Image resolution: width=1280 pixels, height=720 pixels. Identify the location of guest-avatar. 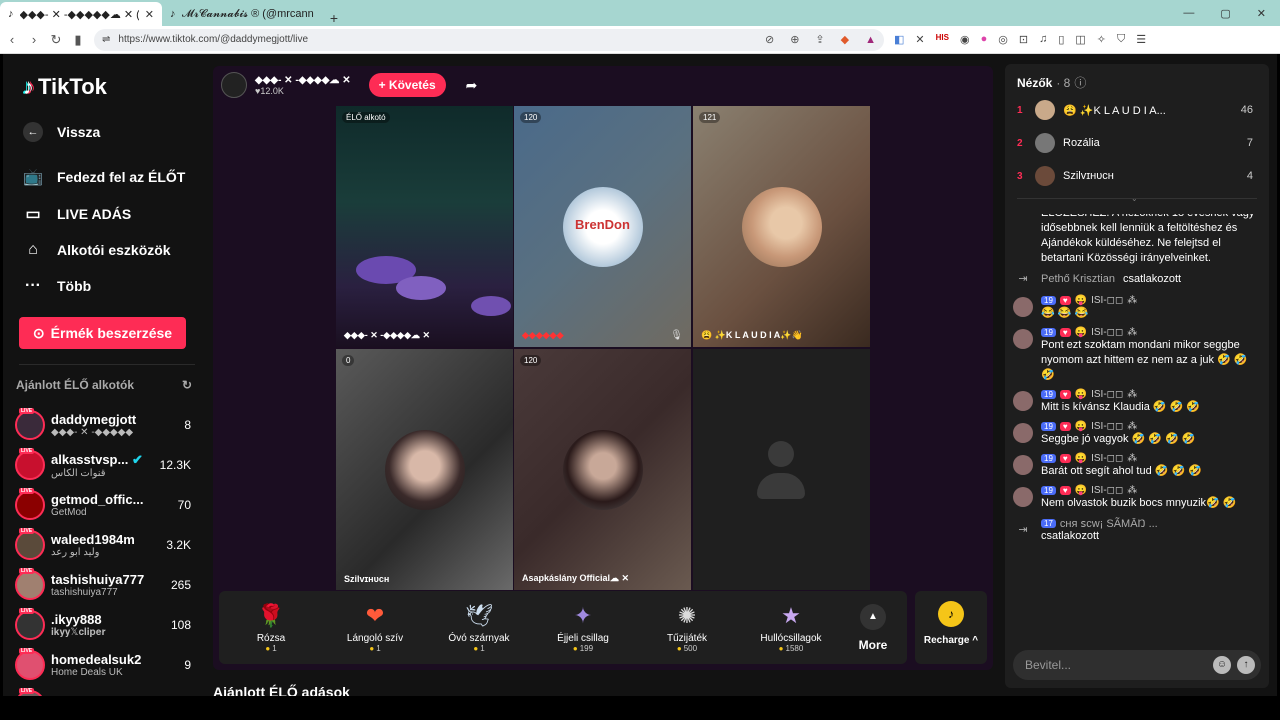
(424, 469).